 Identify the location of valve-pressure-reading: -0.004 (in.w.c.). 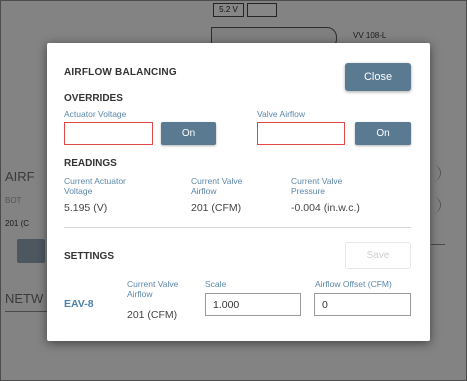
(325, 208).